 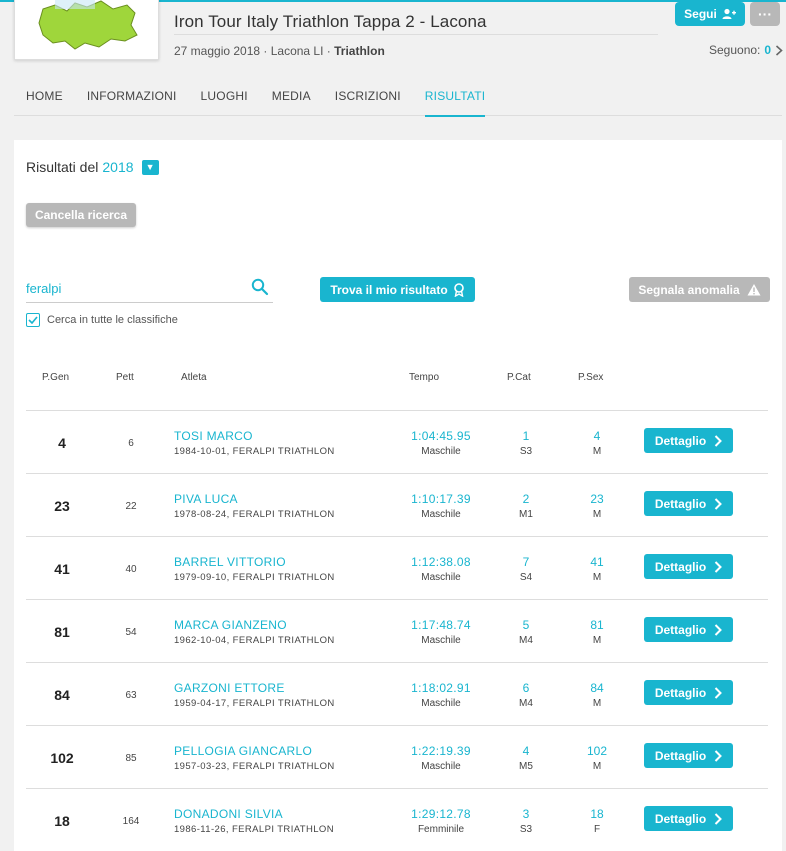 I want to click on island-map-icon, so click(x=86, y=29).